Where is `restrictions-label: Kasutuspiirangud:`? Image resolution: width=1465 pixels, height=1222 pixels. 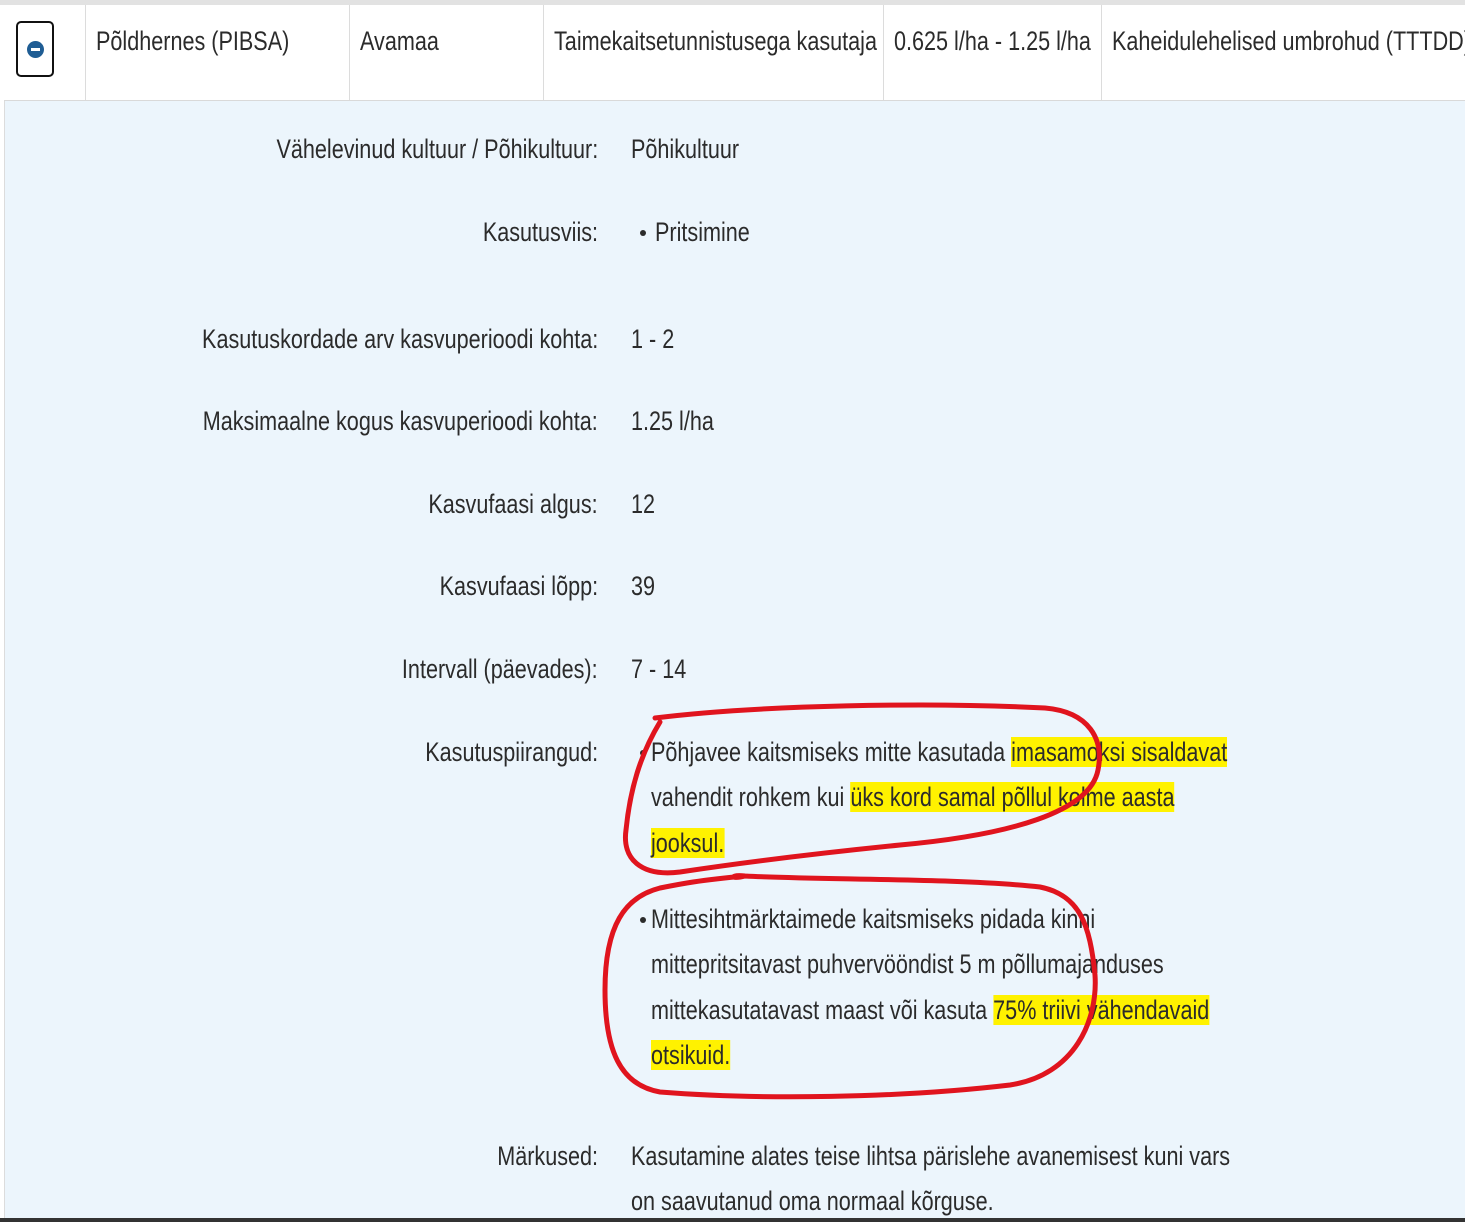 restrictions-label: Kasutuspiirangud: is located at coordinates (511, 752).